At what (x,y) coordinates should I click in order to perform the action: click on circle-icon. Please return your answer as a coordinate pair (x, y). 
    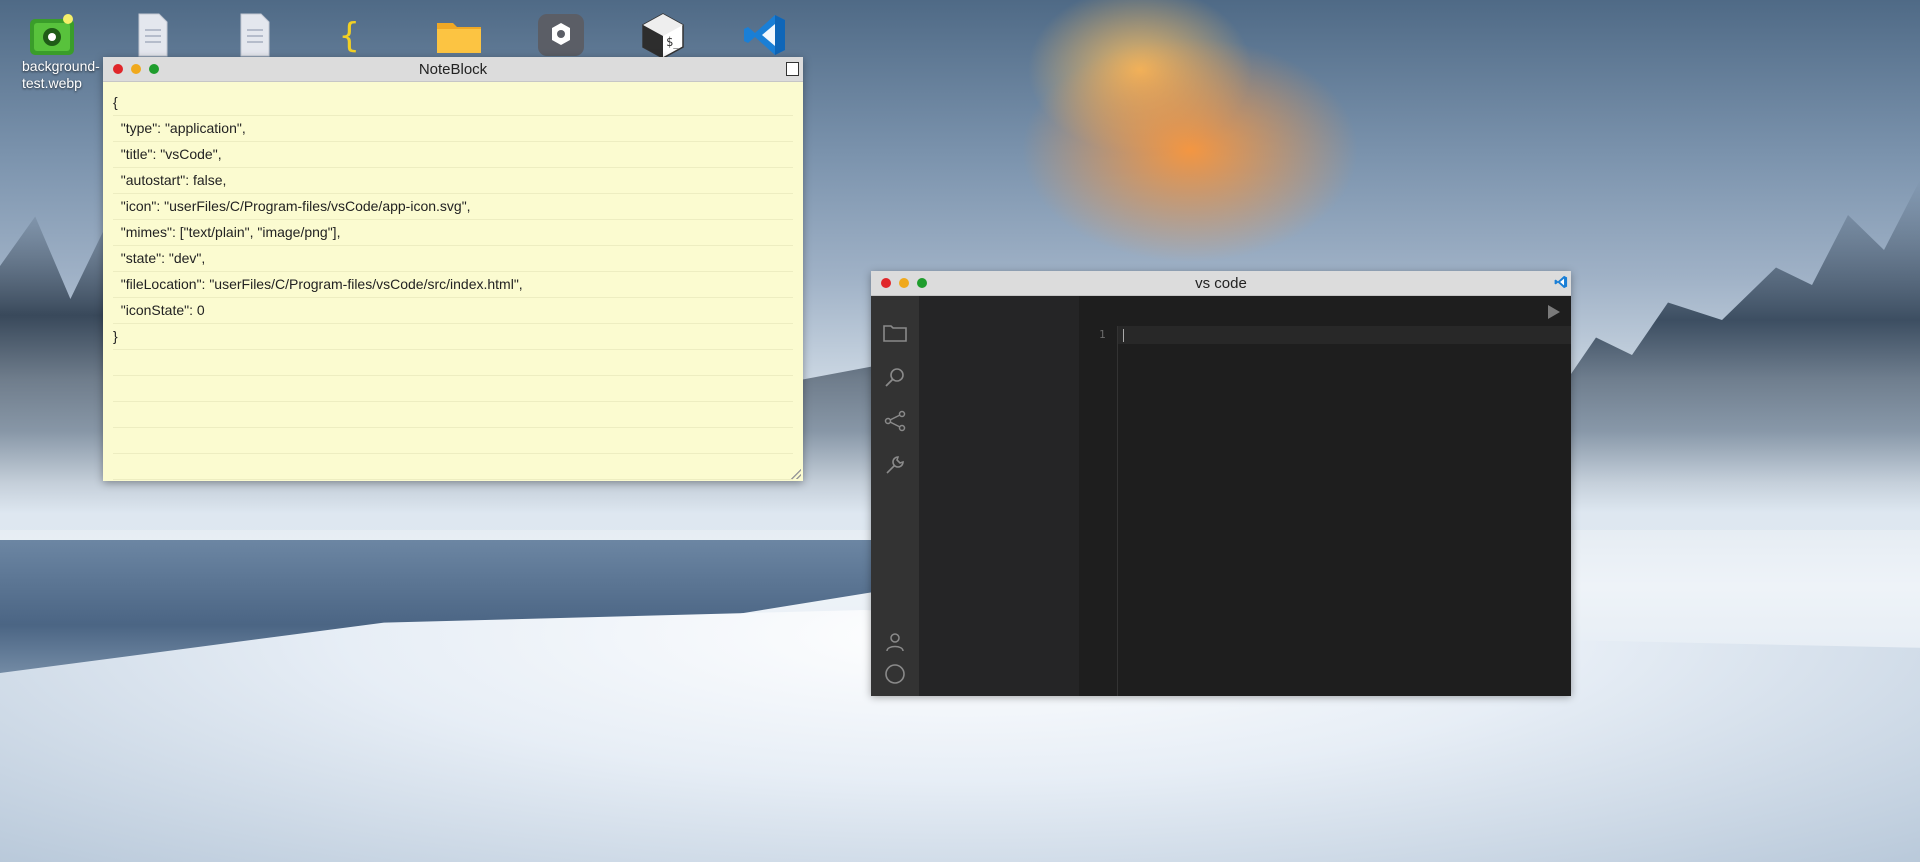
    Looking at the image, I should click on (895, 674).